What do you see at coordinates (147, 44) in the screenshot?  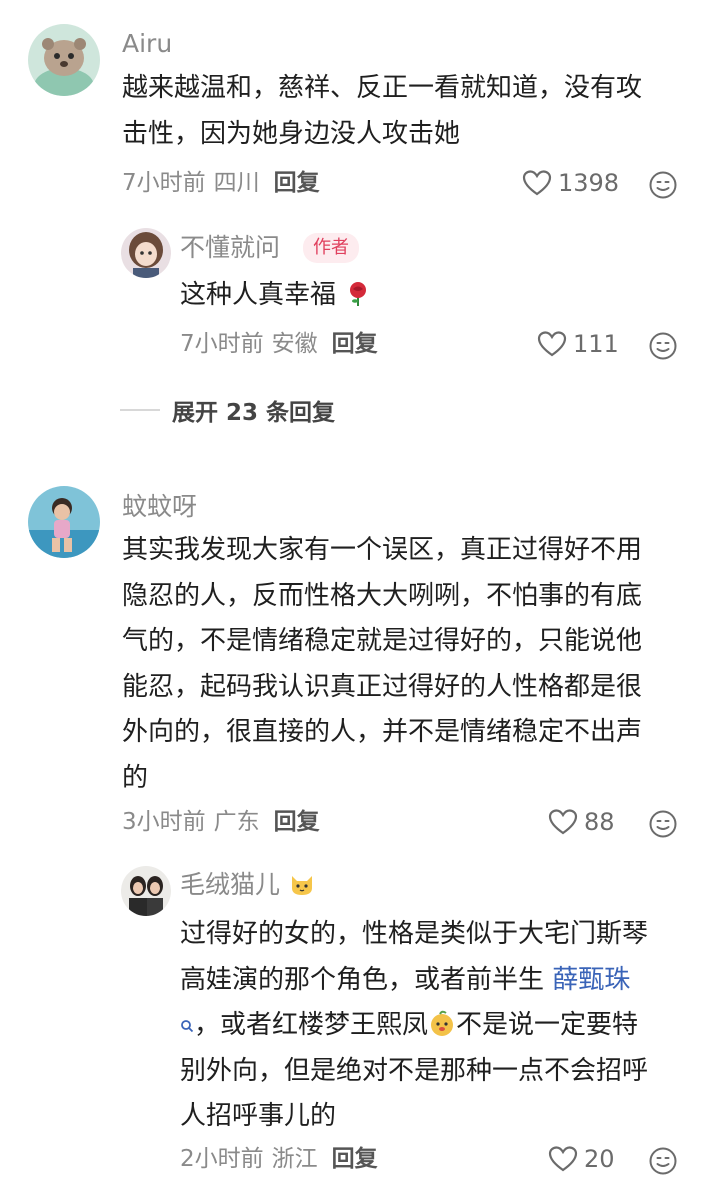 I see `username: Airu` at bounding box center [147, 44].